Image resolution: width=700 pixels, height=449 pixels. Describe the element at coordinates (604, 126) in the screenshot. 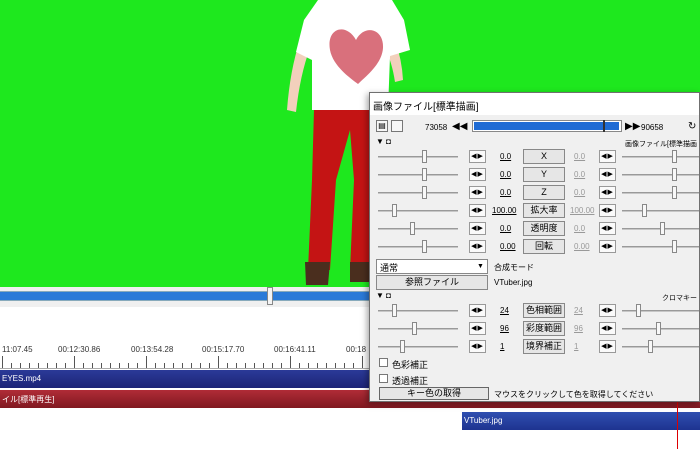

I see `frame-cursor` at that location.